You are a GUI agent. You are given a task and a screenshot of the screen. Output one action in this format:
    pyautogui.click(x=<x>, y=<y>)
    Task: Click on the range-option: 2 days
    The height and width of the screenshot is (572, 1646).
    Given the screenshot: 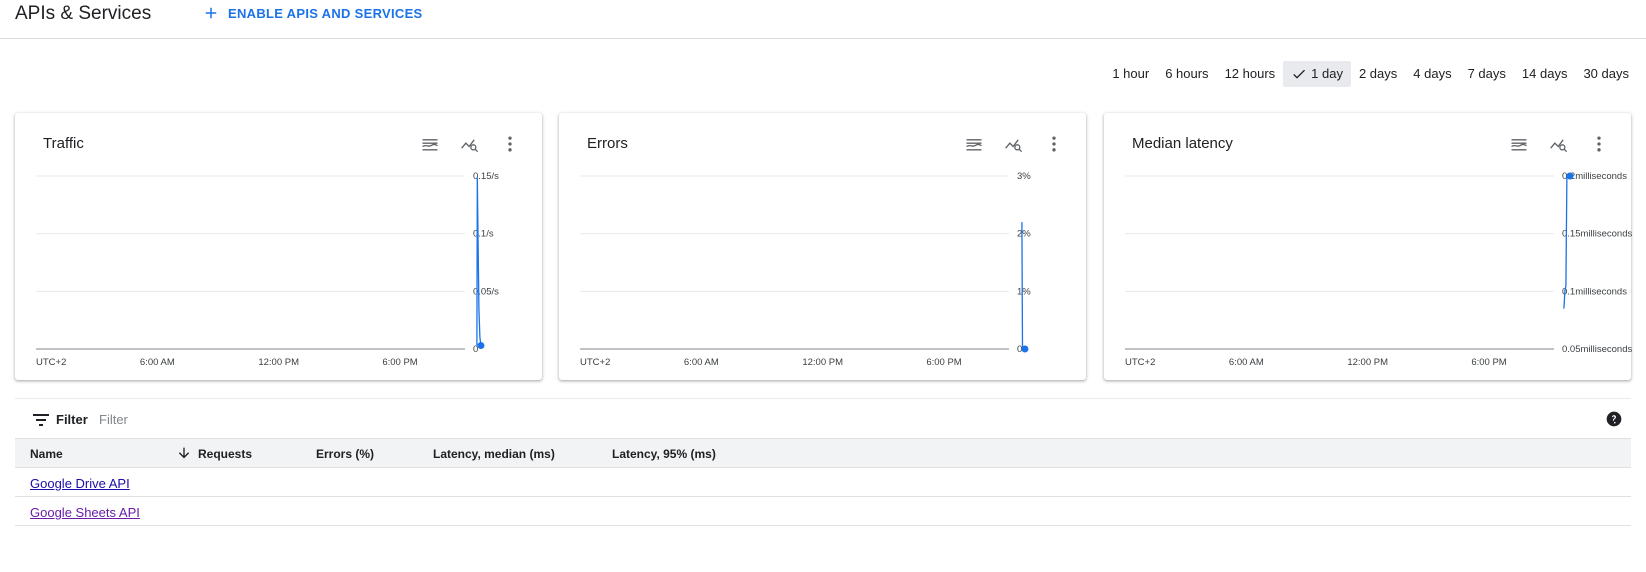 What is the action you would take?
    pyautogui.click(x=1378, y=74)
    